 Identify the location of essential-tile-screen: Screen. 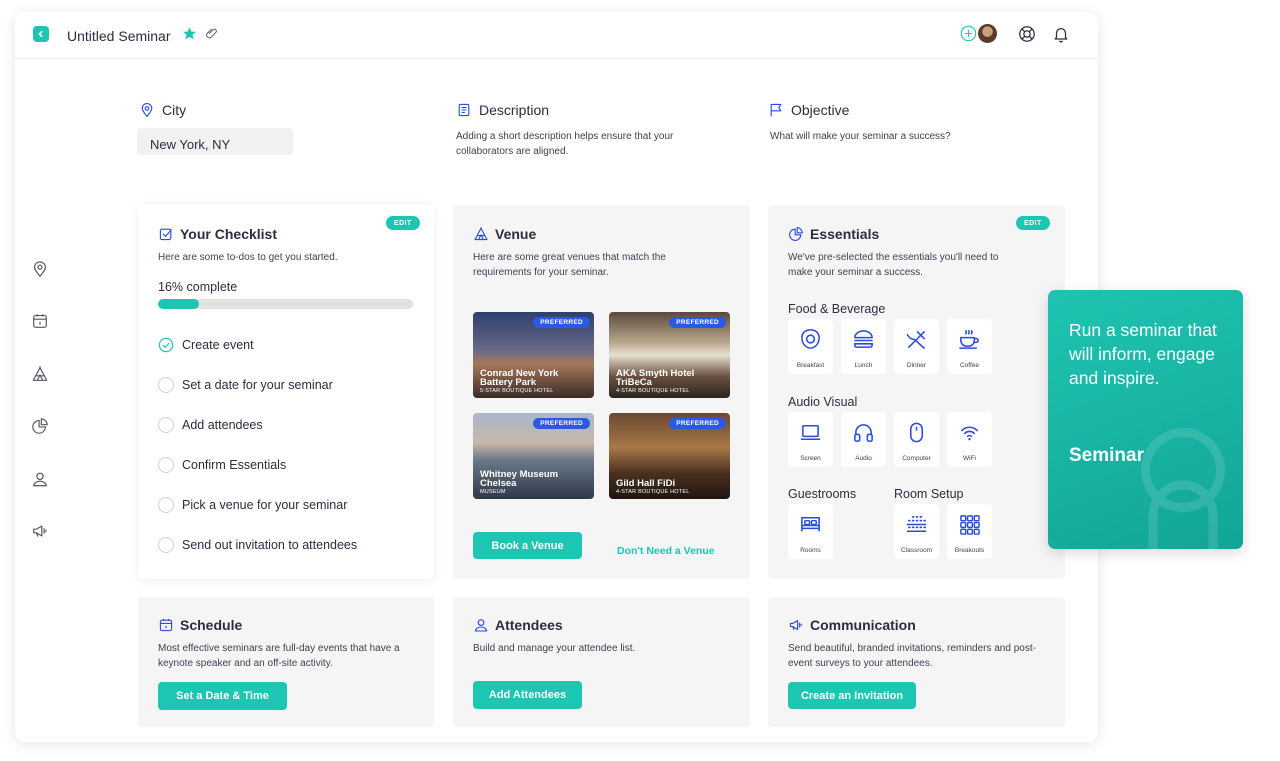
(810, 439).